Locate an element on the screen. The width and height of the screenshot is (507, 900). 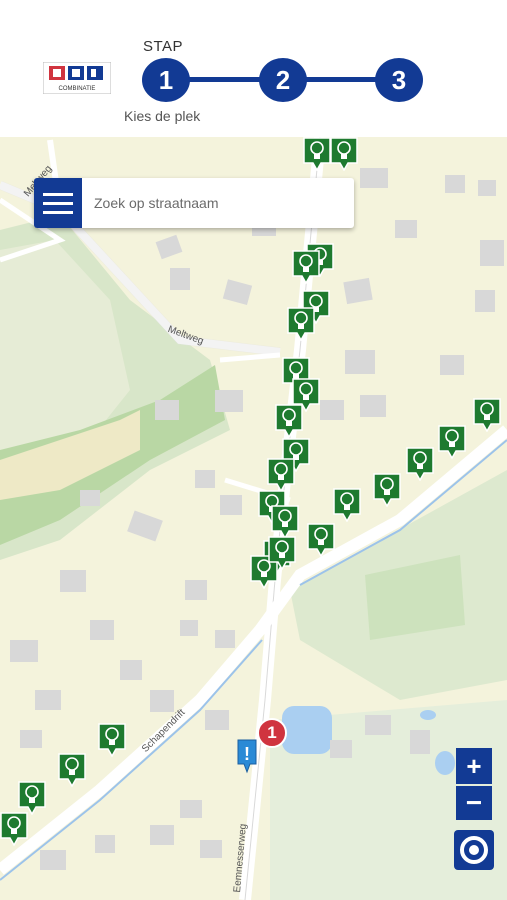
report-count-badge: 1 is located at coordinates (272, 733).